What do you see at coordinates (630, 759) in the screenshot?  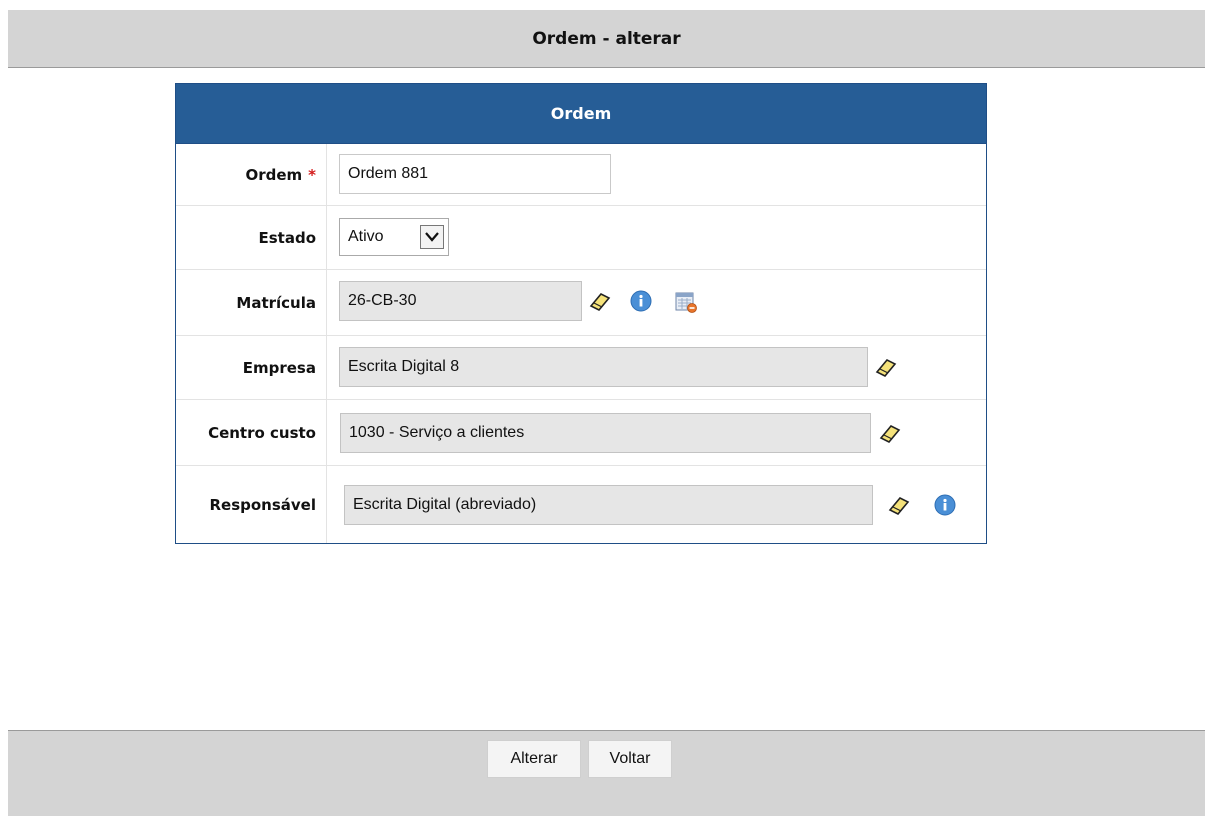 I see `voltar-button: Voltar` at bounding box center [630, 759].